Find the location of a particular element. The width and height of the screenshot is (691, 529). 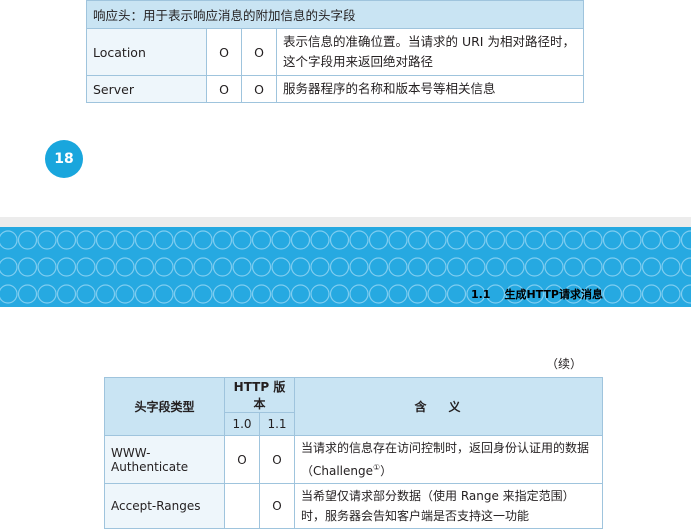

table-header-row: 头字段类型 HTTP 版本 含义 is located at coordinates (354, 395).